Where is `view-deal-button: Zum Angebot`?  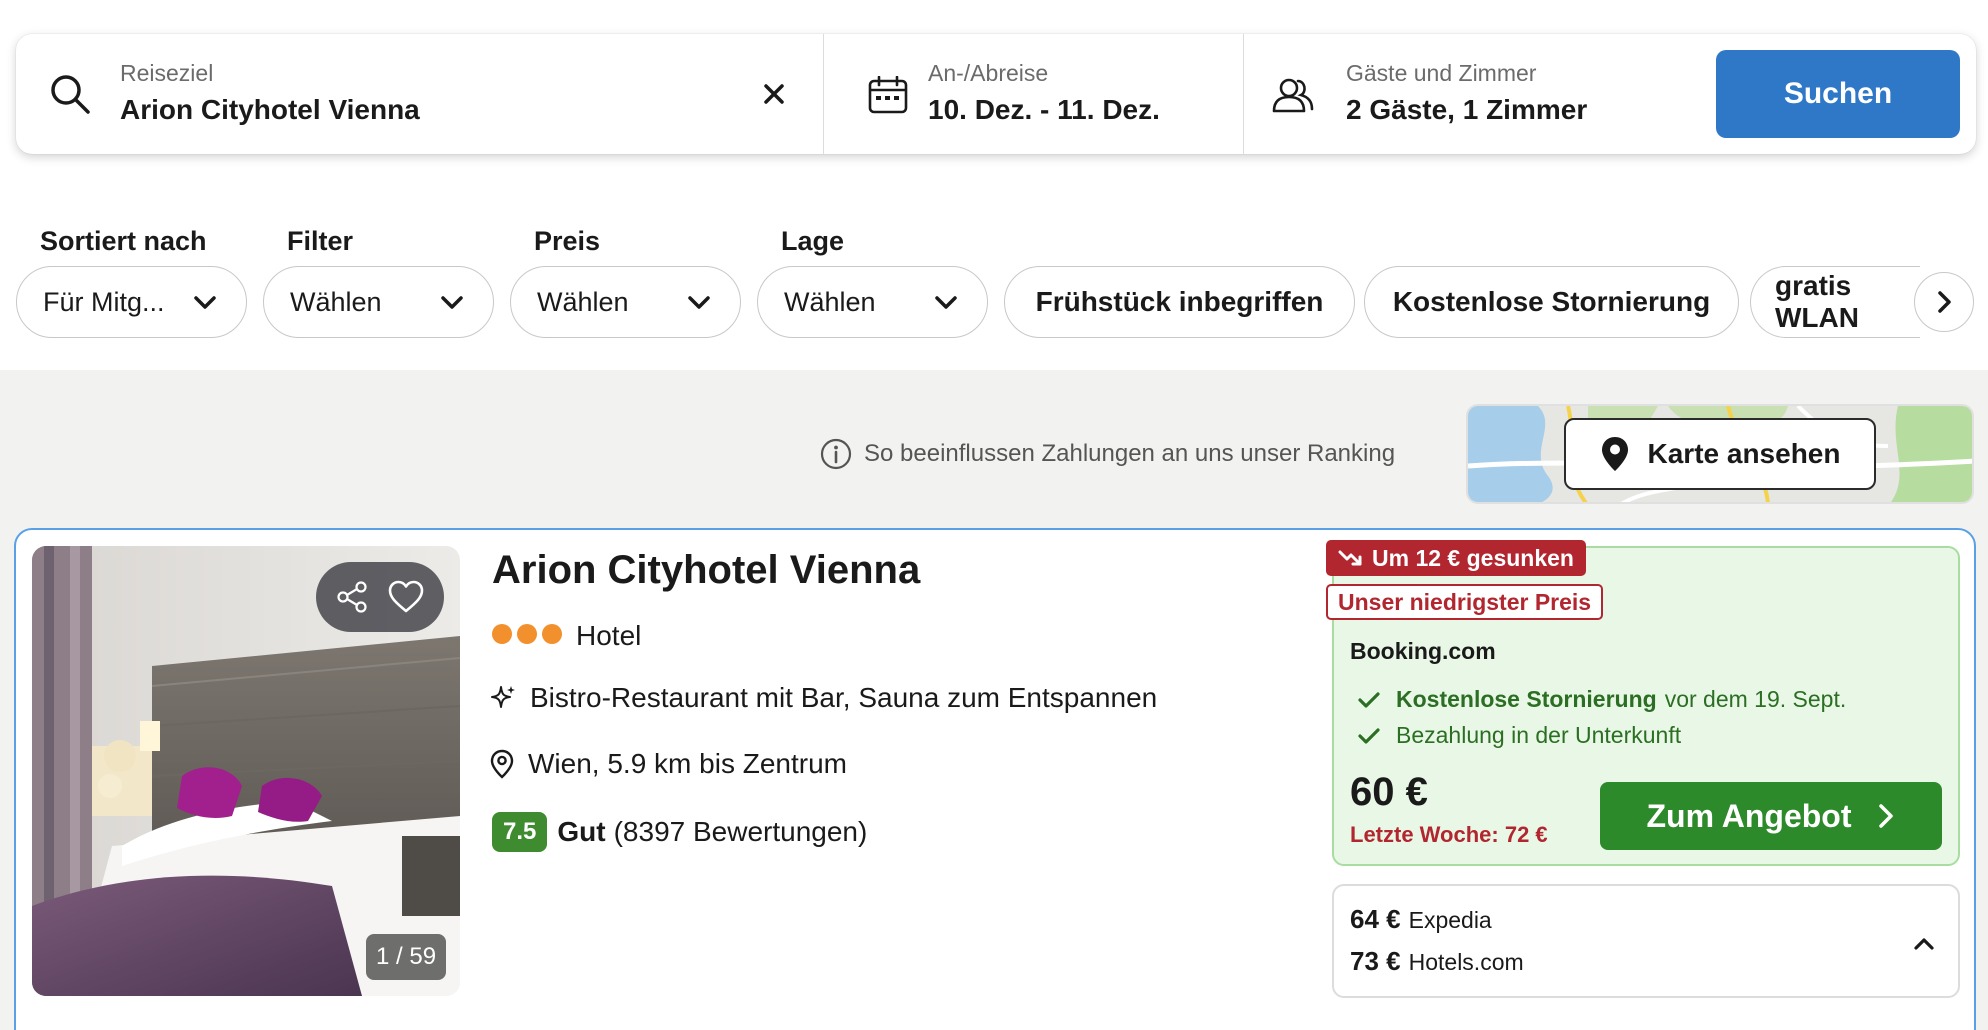 view-deal-button: Zum Angebot is located at coordinates (1771, 816).